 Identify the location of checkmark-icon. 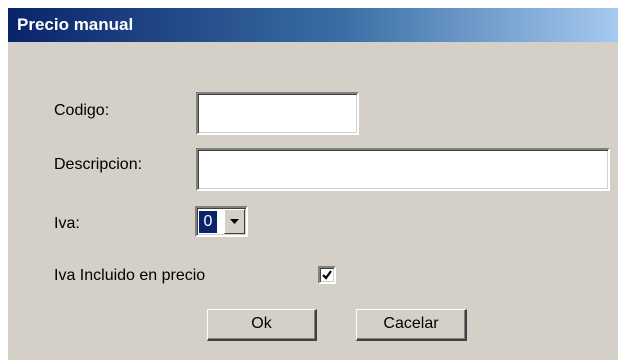
(327, 275).